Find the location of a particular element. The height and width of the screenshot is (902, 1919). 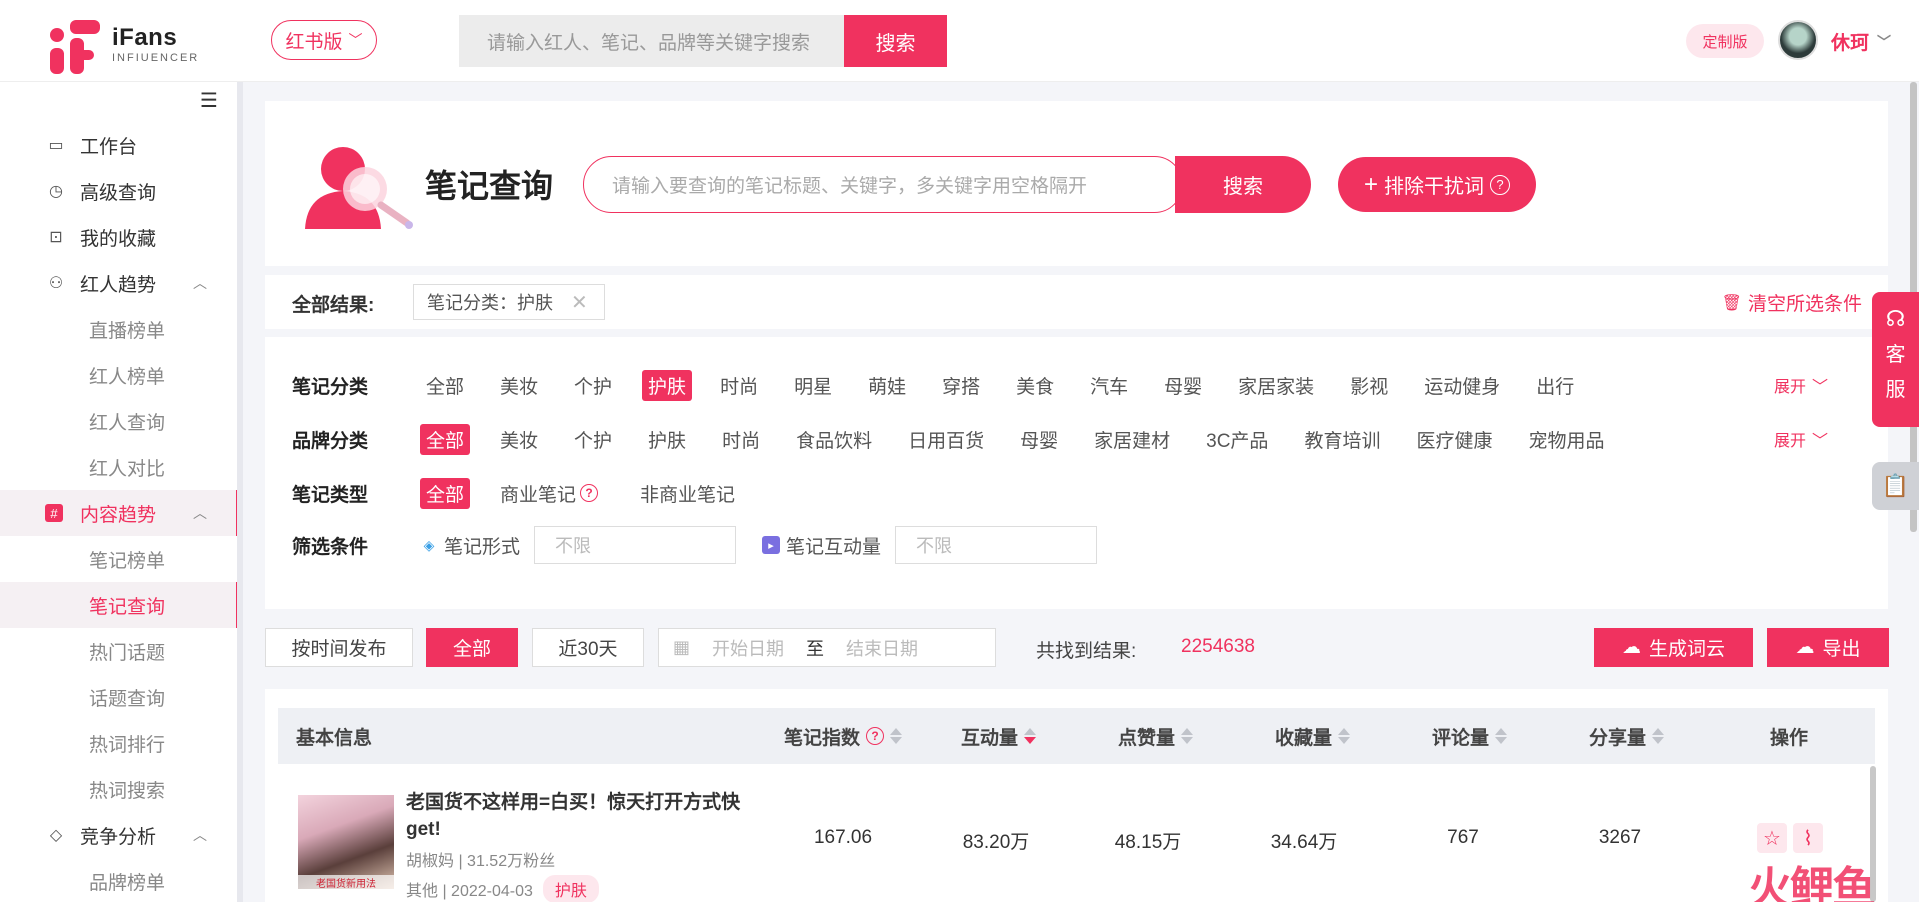

sidebar-item-hotword-search: 热词搜索 is located at coordinates (118, 789).